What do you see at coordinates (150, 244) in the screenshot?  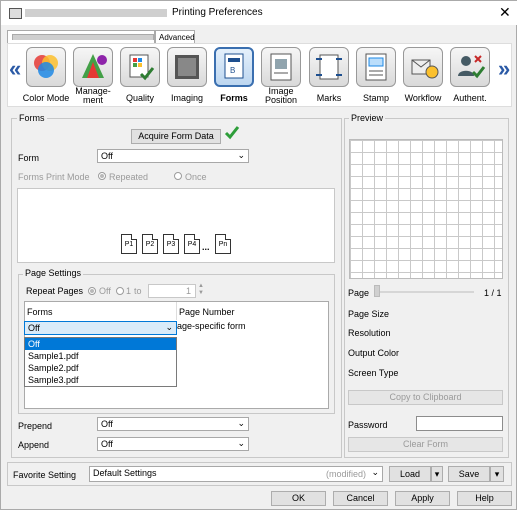 I see `page-p2-icon: P2` at bounding box center [150, 244].